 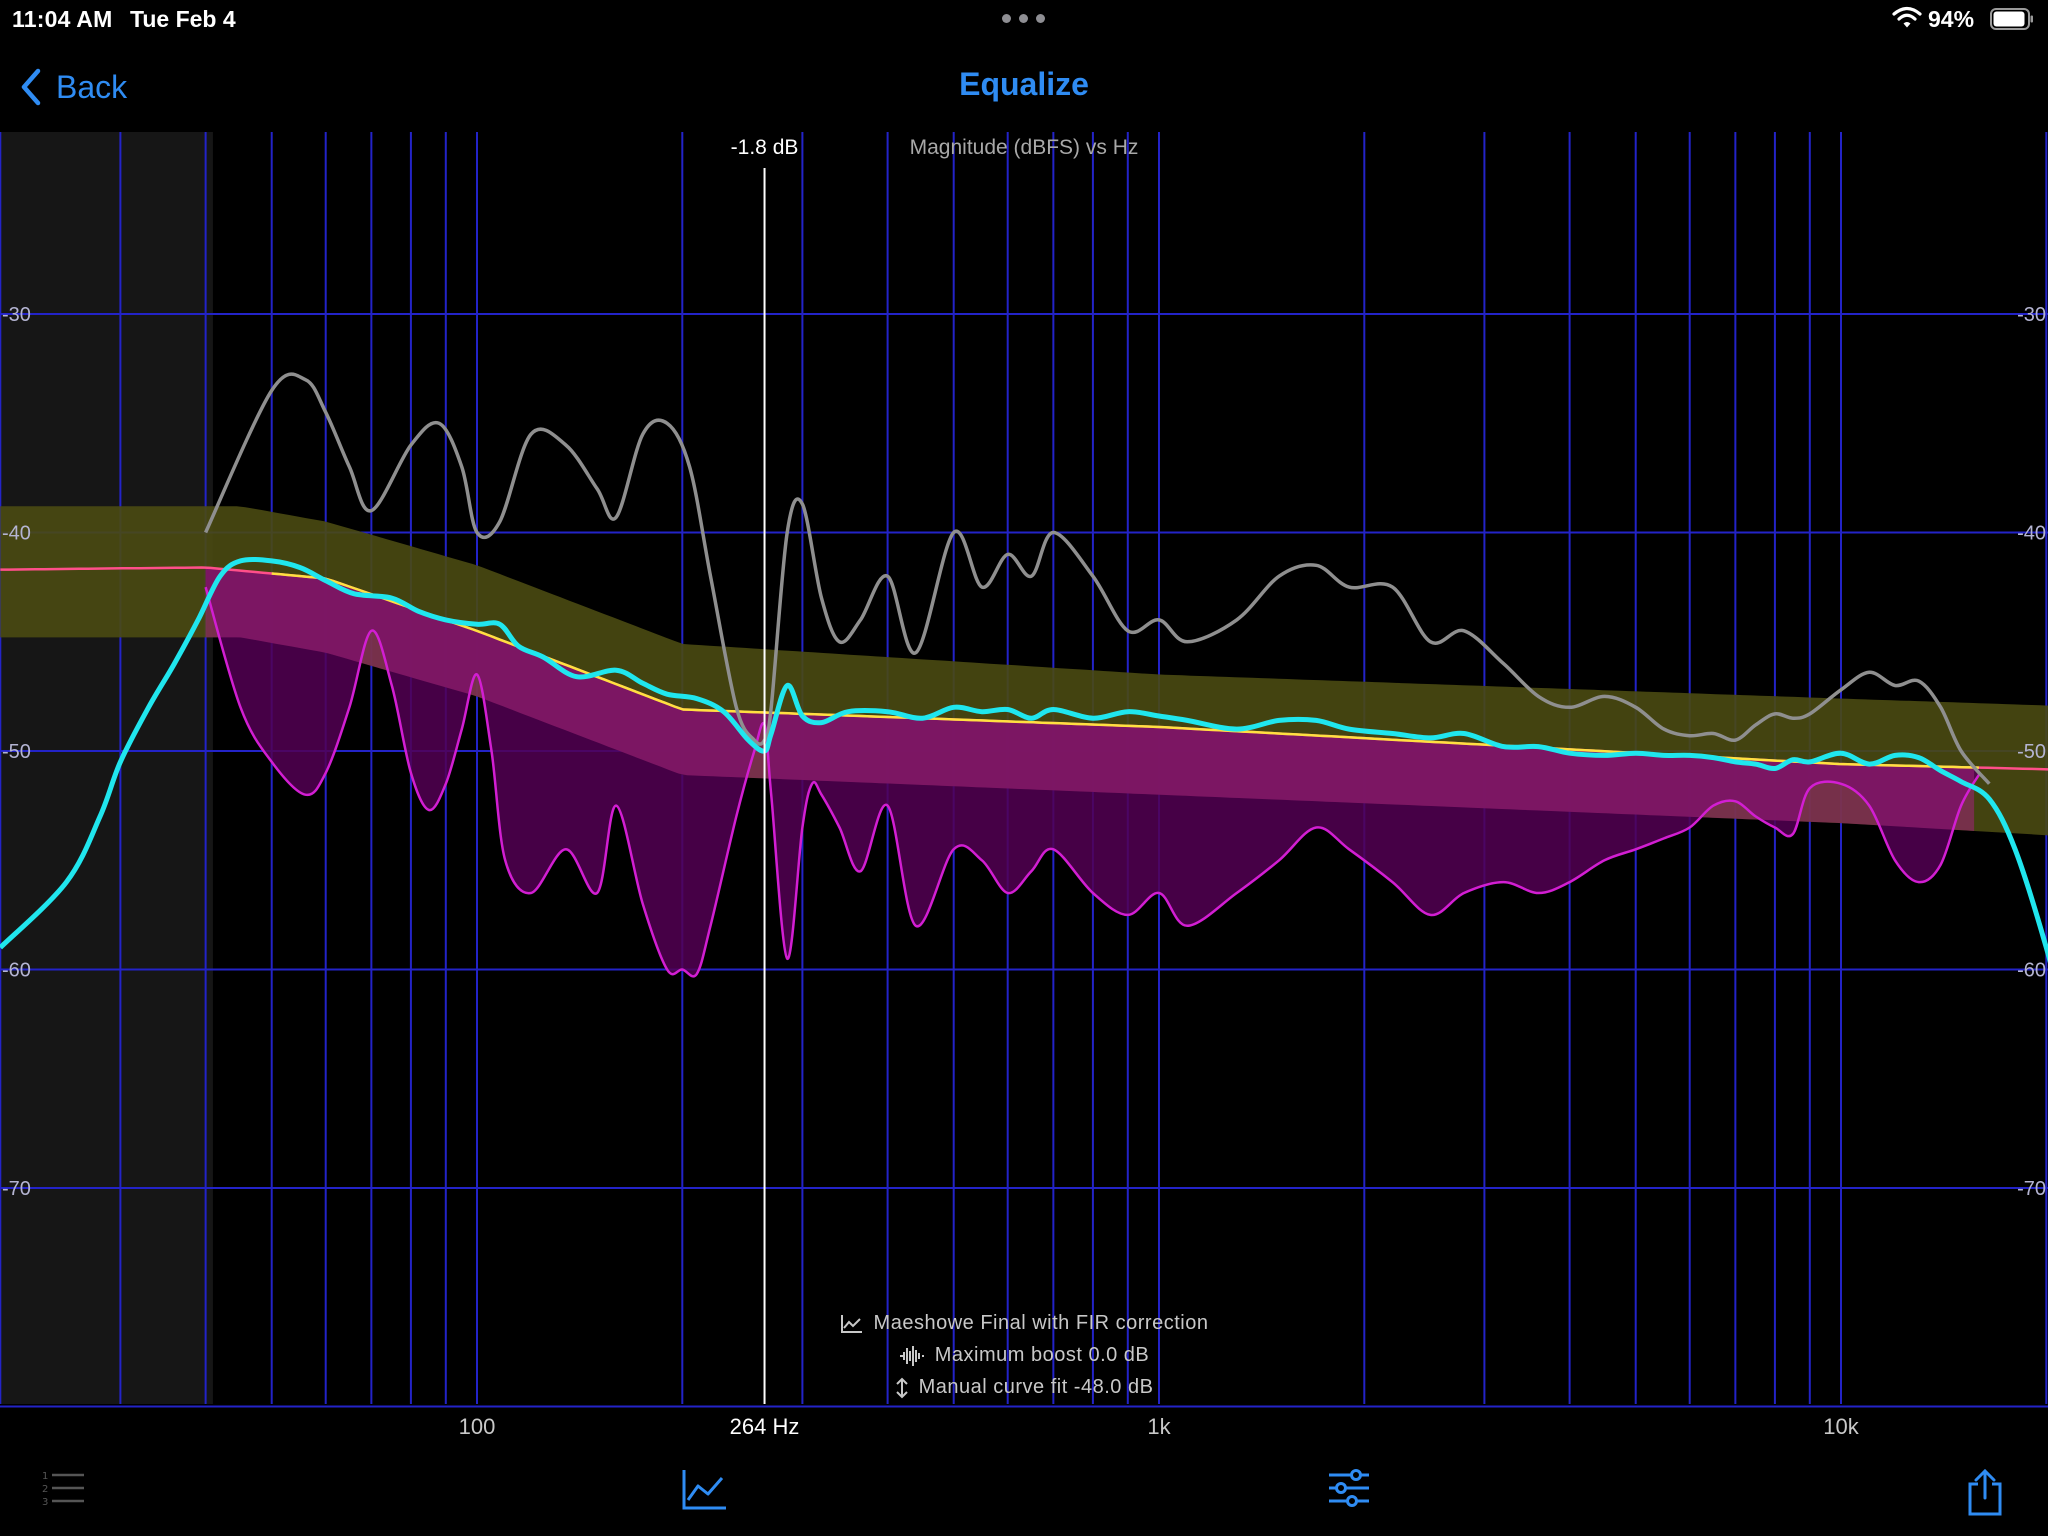 What do you see at coordinates (64, 1488) in the screenshot?
I see `list-icon: 1 2 3` at bounding box center [64, 1488].